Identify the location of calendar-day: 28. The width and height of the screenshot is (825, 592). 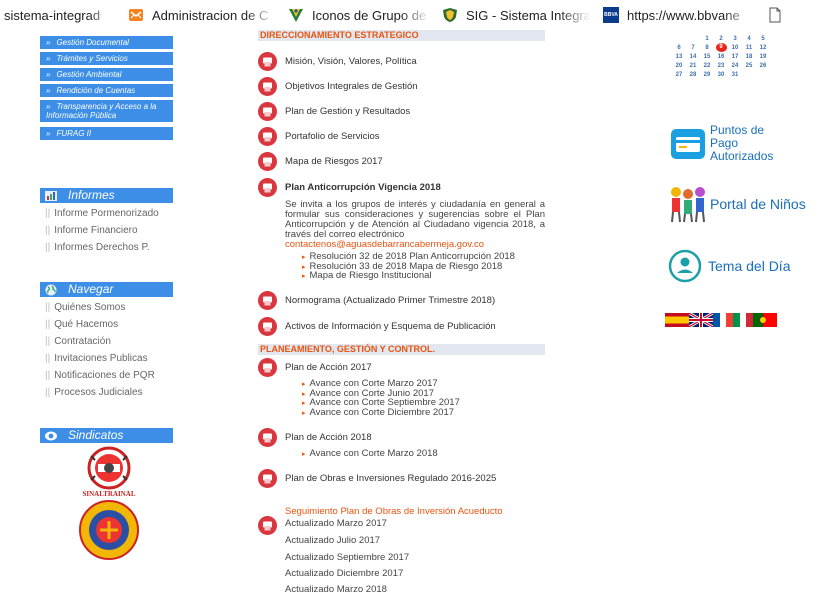
(693, 75).